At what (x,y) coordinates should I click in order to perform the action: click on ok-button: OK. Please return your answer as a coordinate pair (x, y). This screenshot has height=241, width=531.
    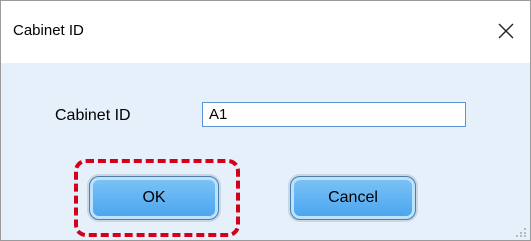
    Looking at the image, I should click on (154, 198).